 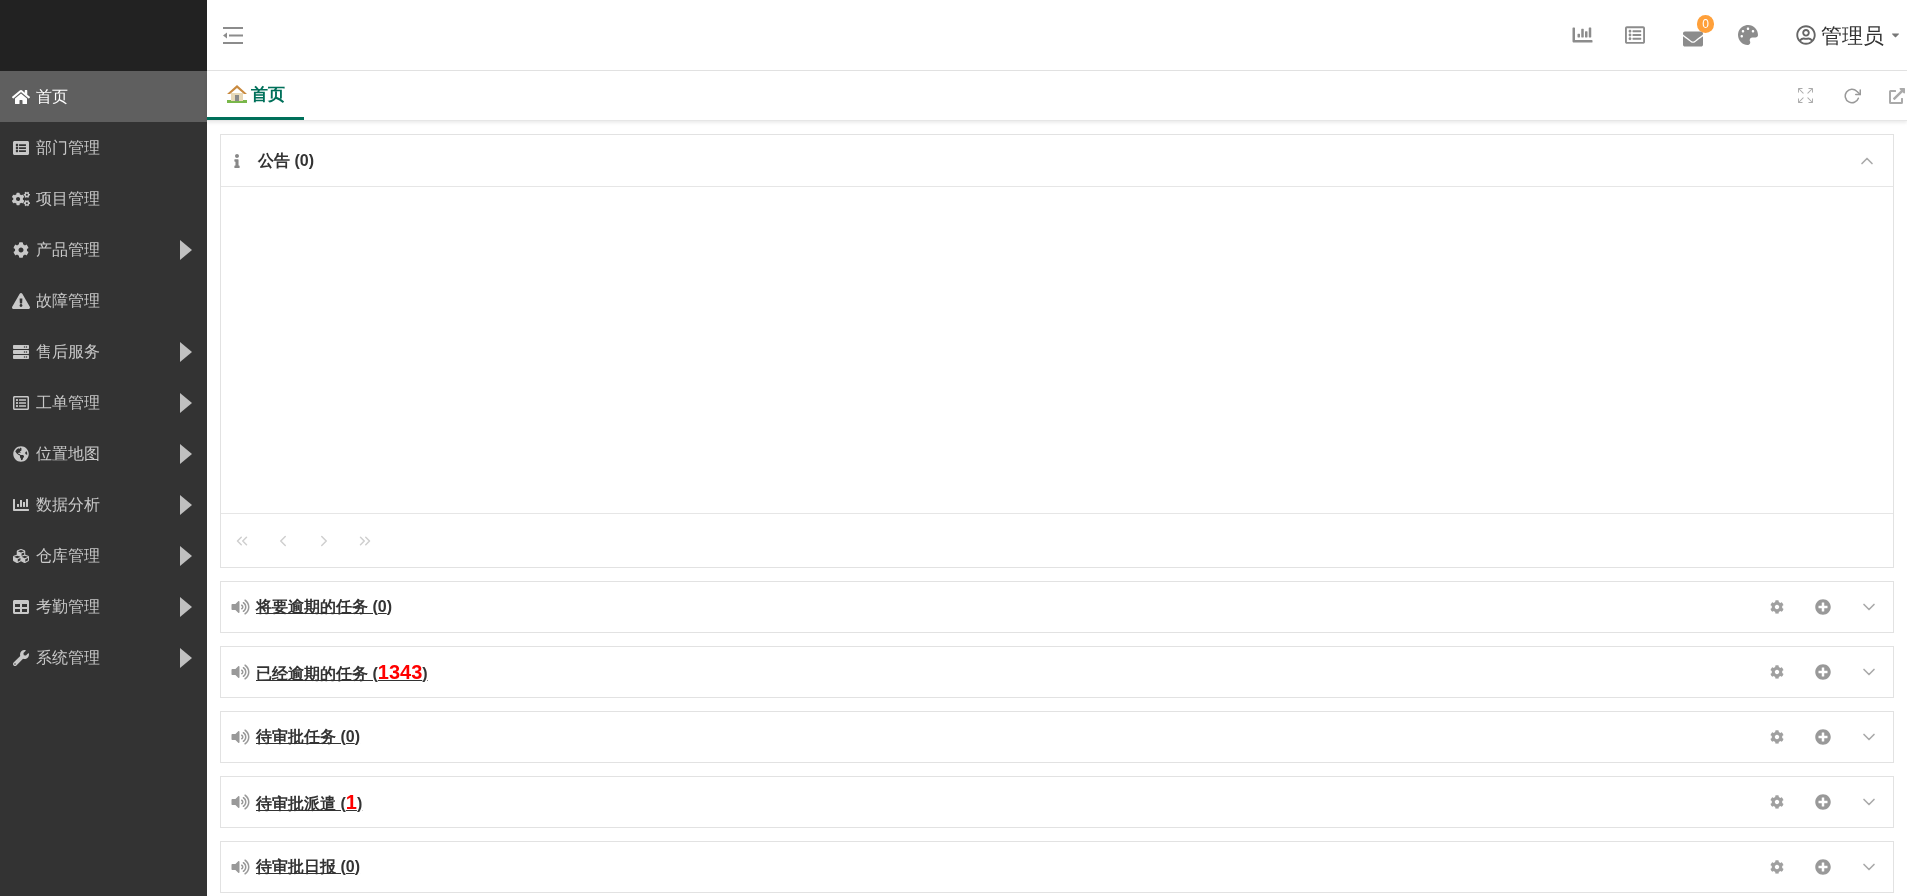 I want to click on open-external-icon, so click(x=1897, y=95).